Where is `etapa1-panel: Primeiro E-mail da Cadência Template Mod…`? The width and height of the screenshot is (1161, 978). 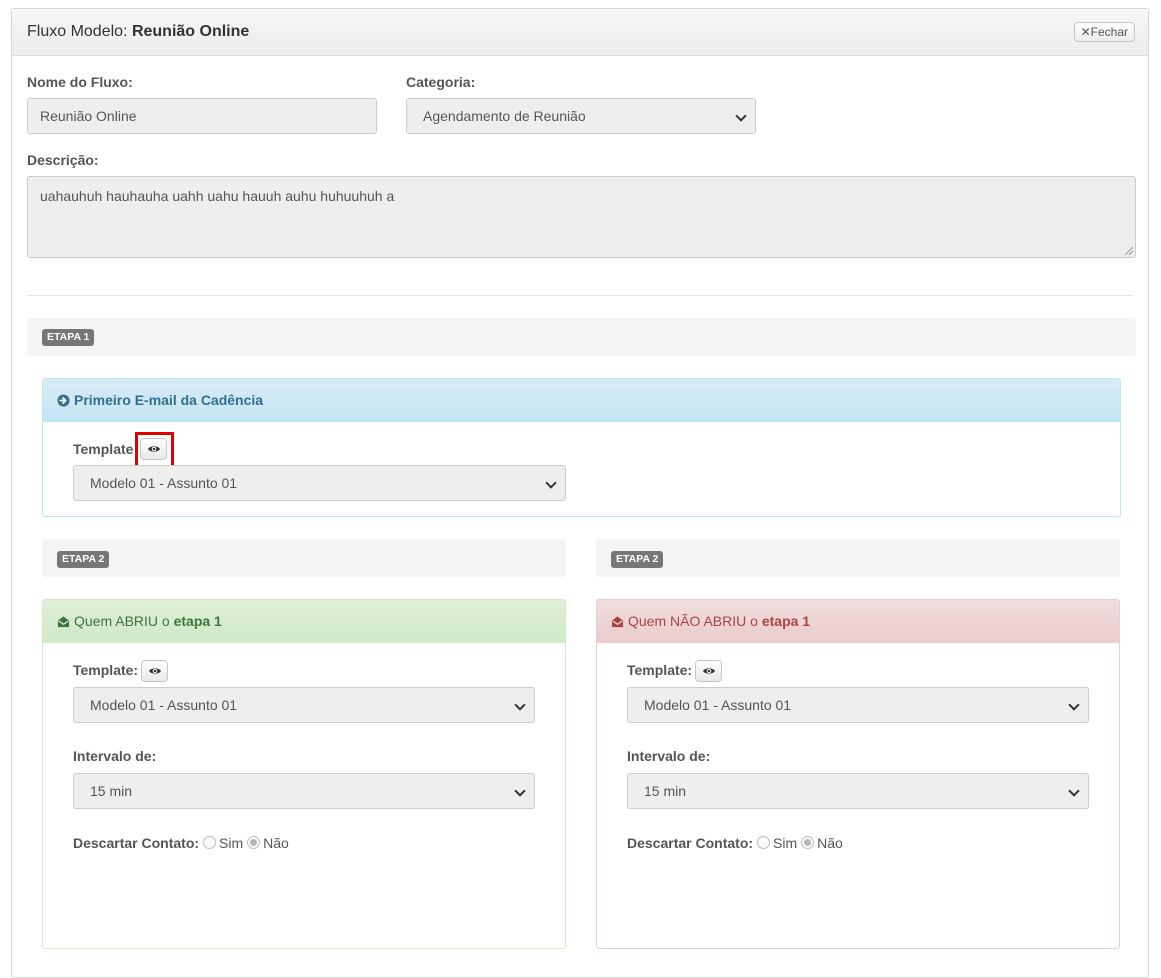
etapa1-panel: Primeiro E-mail da Cadência Template Mod… is located at coordinates (581, 447).